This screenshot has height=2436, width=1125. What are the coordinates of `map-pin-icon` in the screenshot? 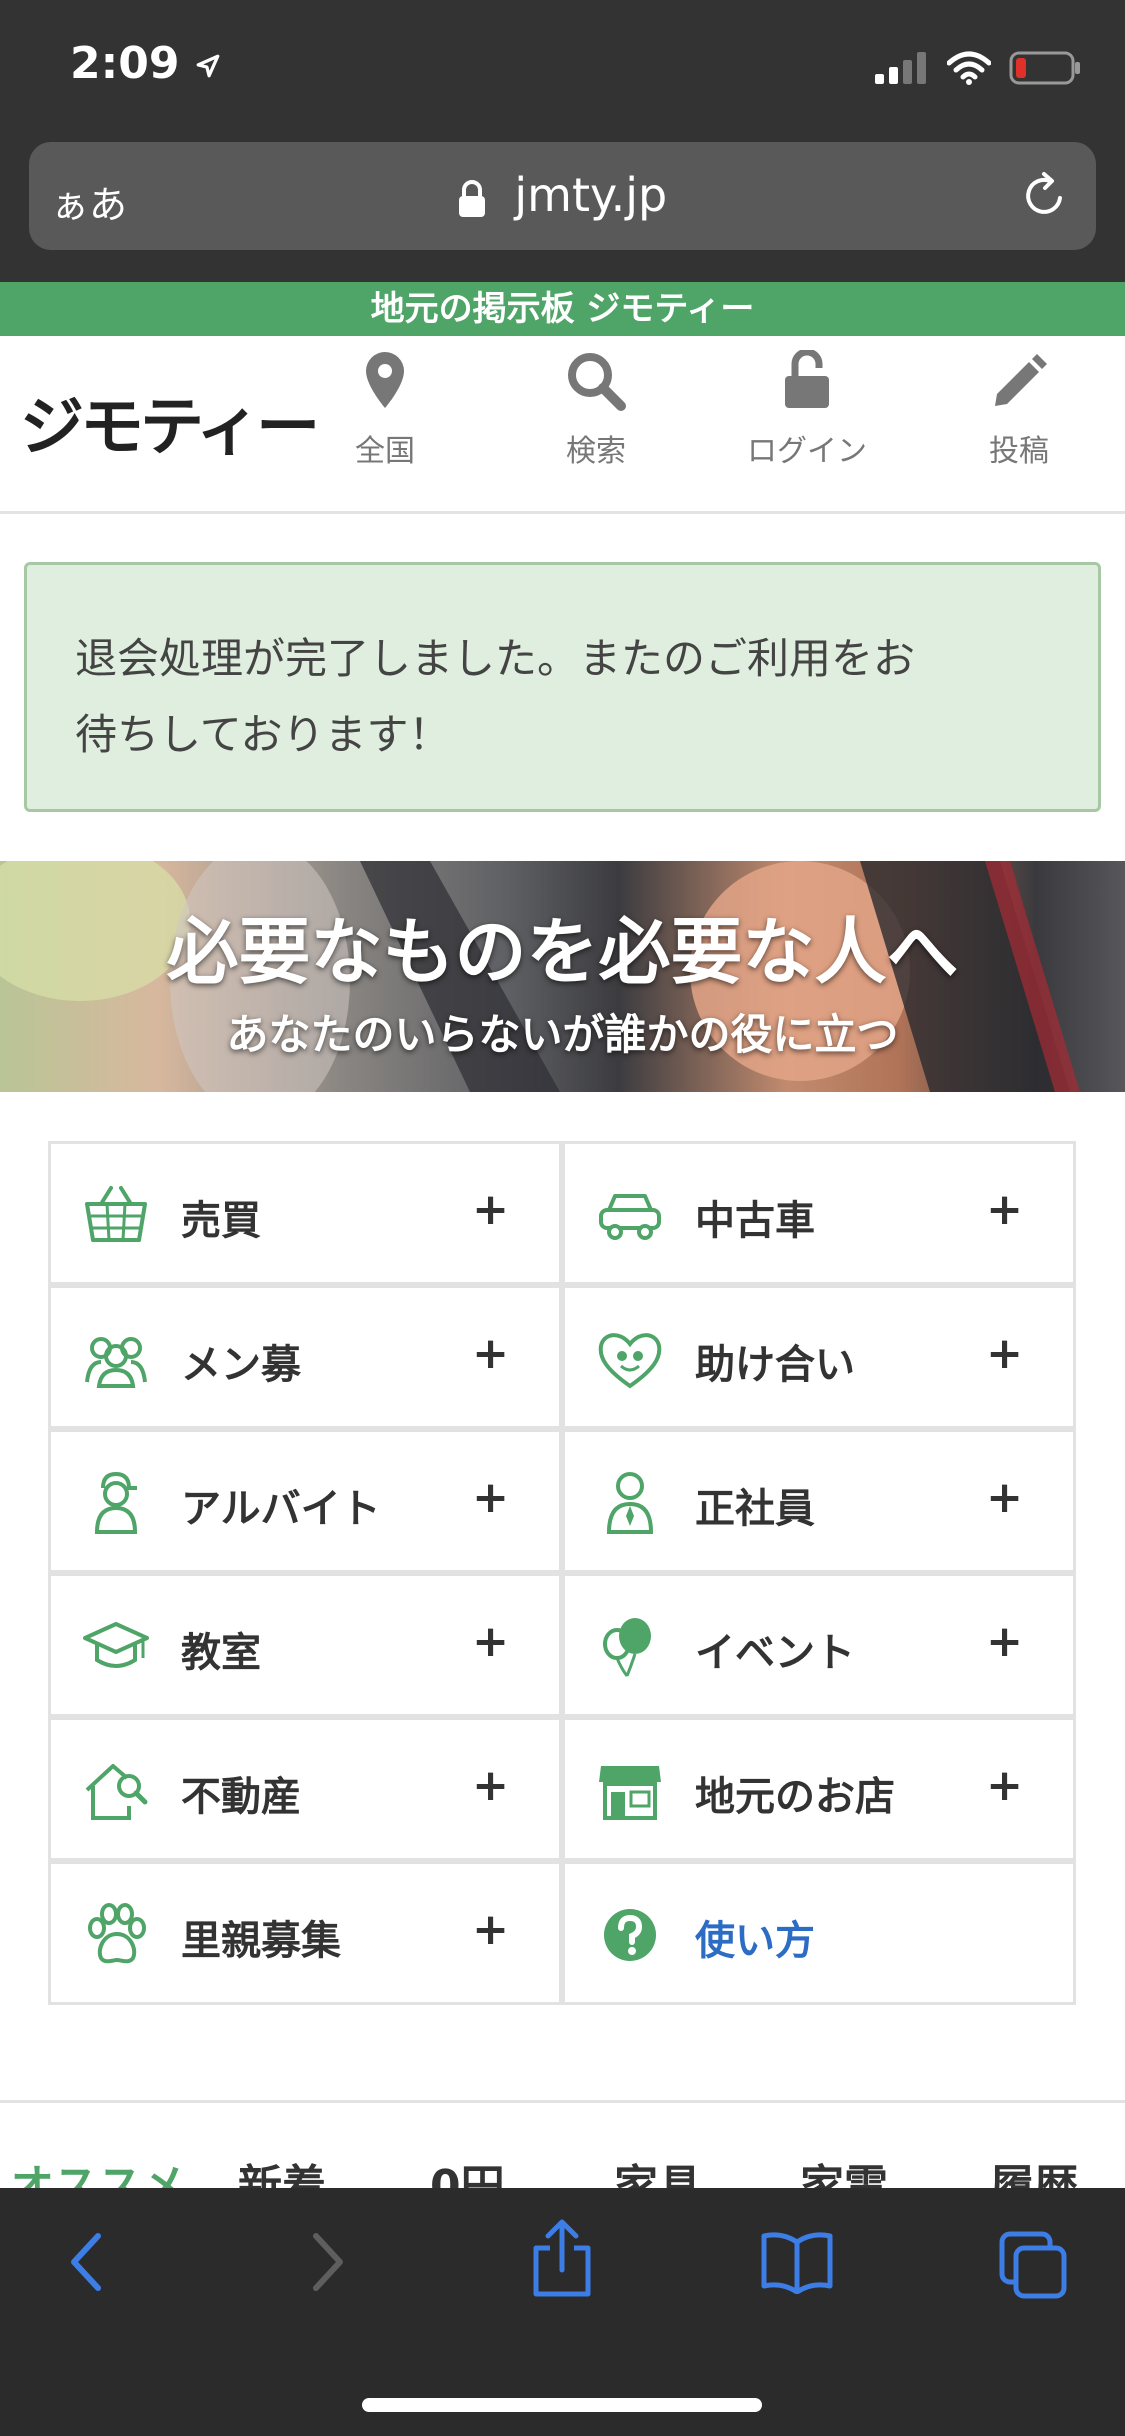 It's located at (385, 380).